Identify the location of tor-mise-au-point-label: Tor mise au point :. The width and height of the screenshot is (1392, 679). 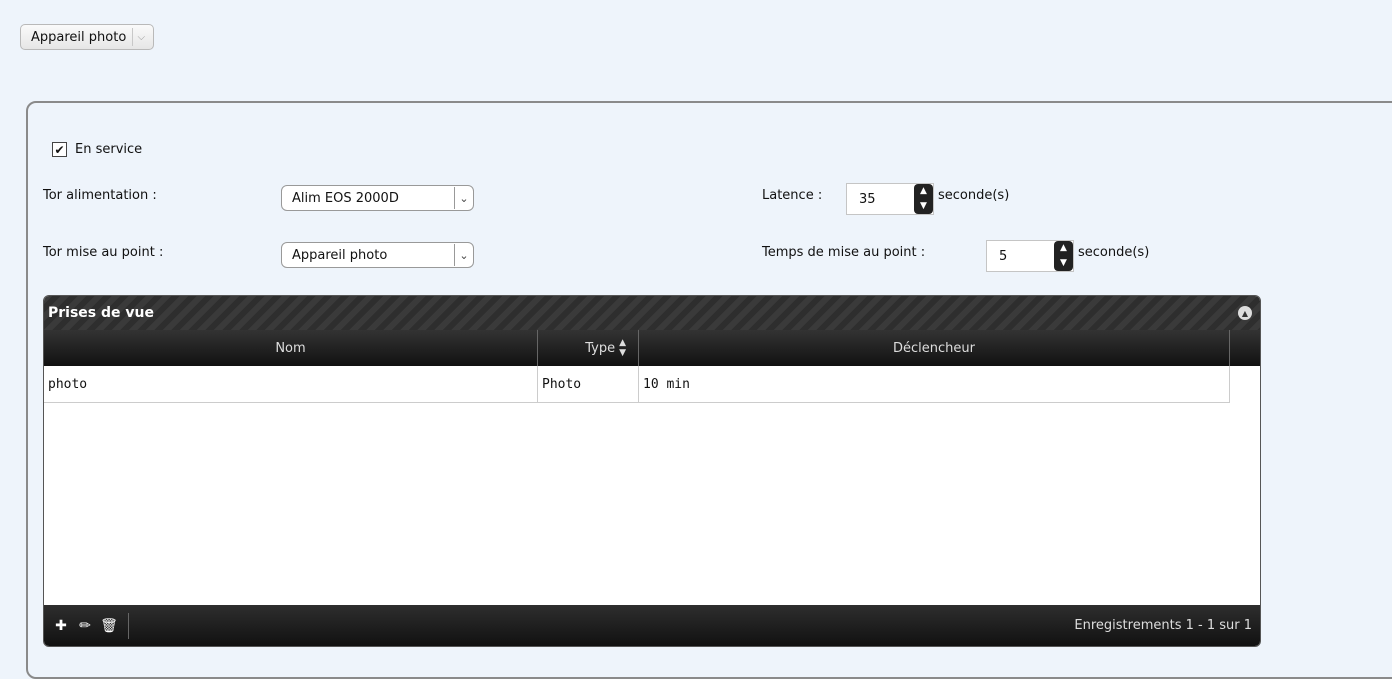
(103, 252).